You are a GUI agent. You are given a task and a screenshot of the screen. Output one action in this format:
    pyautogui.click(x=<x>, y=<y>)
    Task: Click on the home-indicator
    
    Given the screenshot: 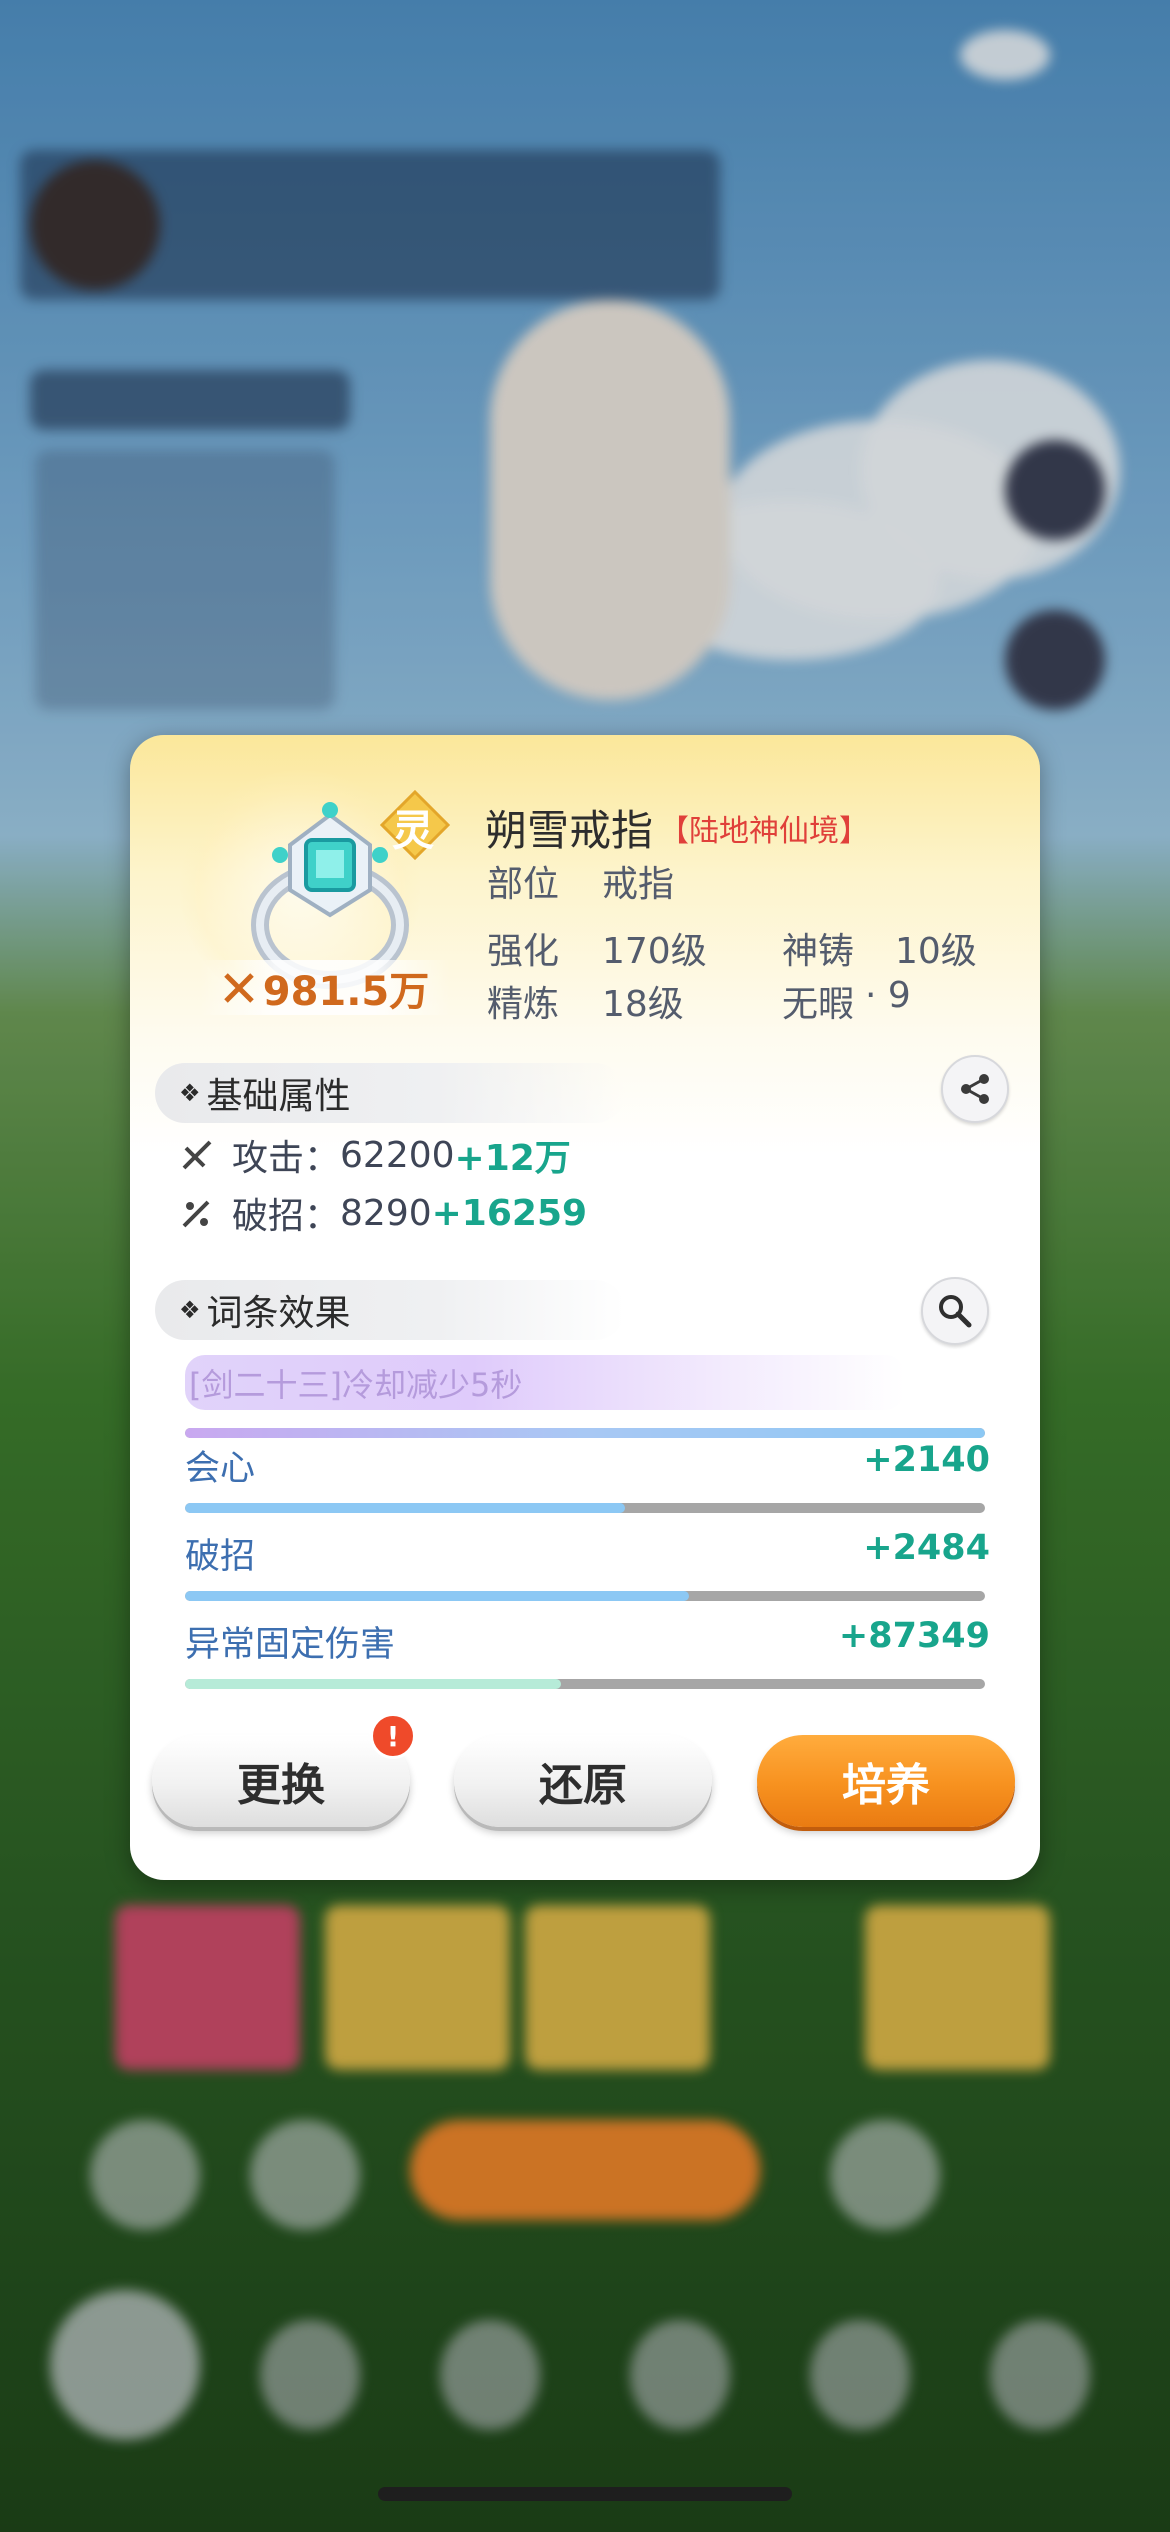 What is the action you would take?
    pyautogui.click(x=585, y=2494)
    